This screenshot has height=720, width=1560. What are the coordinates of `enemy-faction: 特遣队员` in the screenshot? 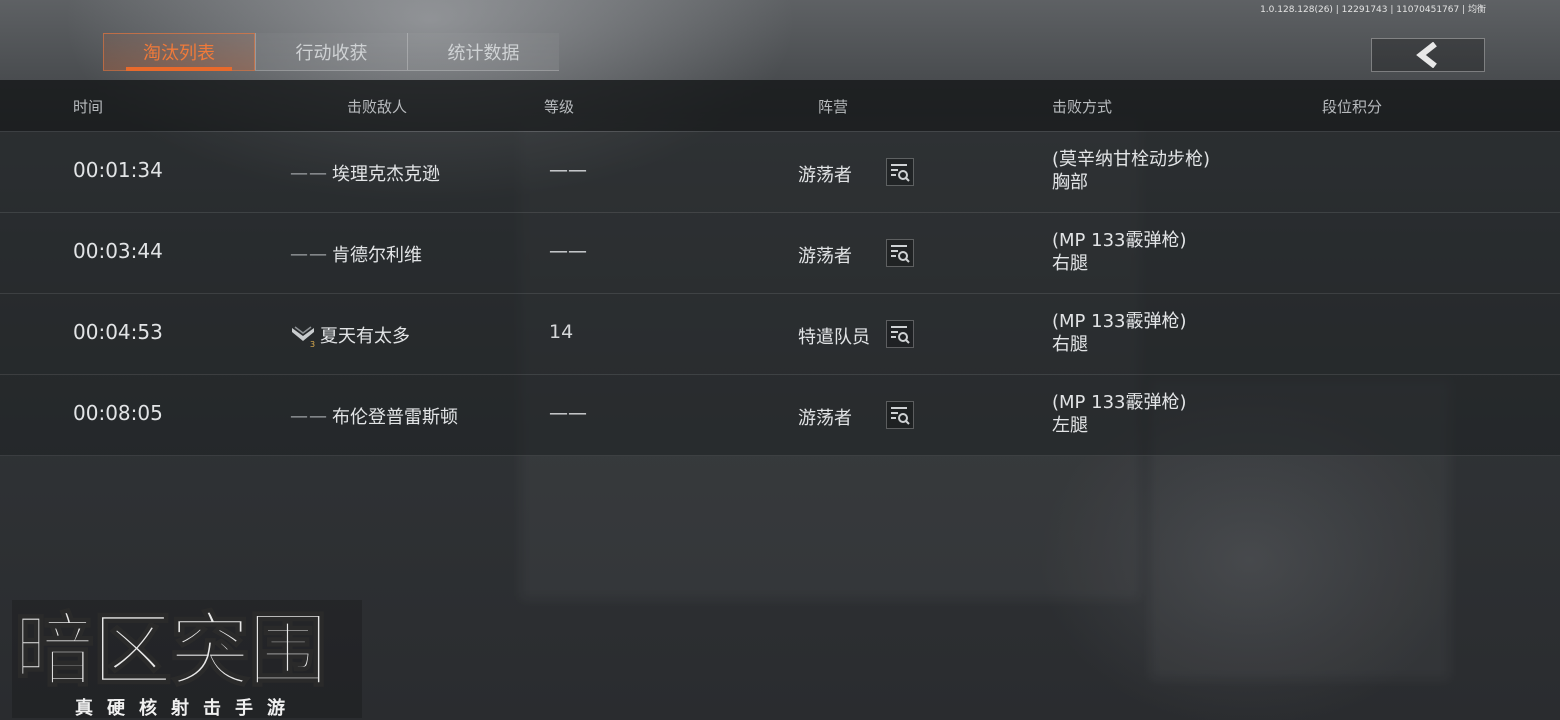 It's located at (834, 337).